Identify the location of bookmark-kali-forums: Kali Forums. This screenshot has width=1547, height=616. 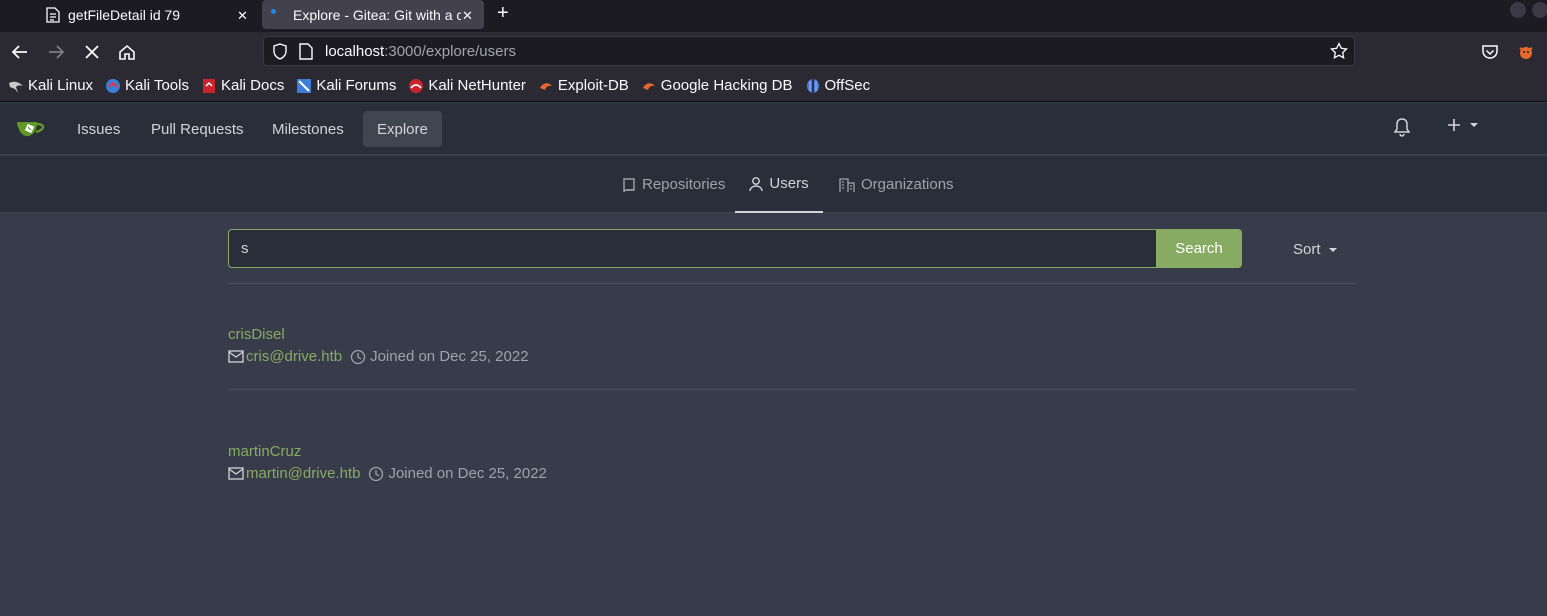
(346, 85).